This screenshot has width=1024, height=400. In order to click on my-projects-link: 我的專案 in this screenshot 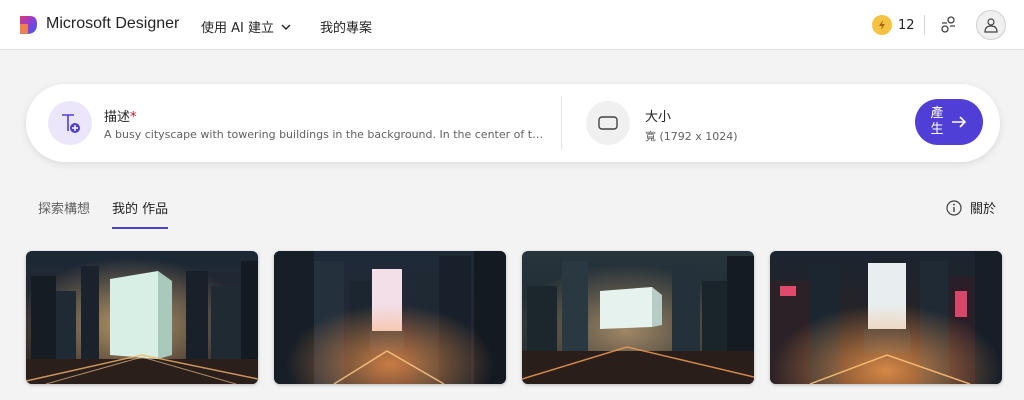, I will do `click(346, 26)`.